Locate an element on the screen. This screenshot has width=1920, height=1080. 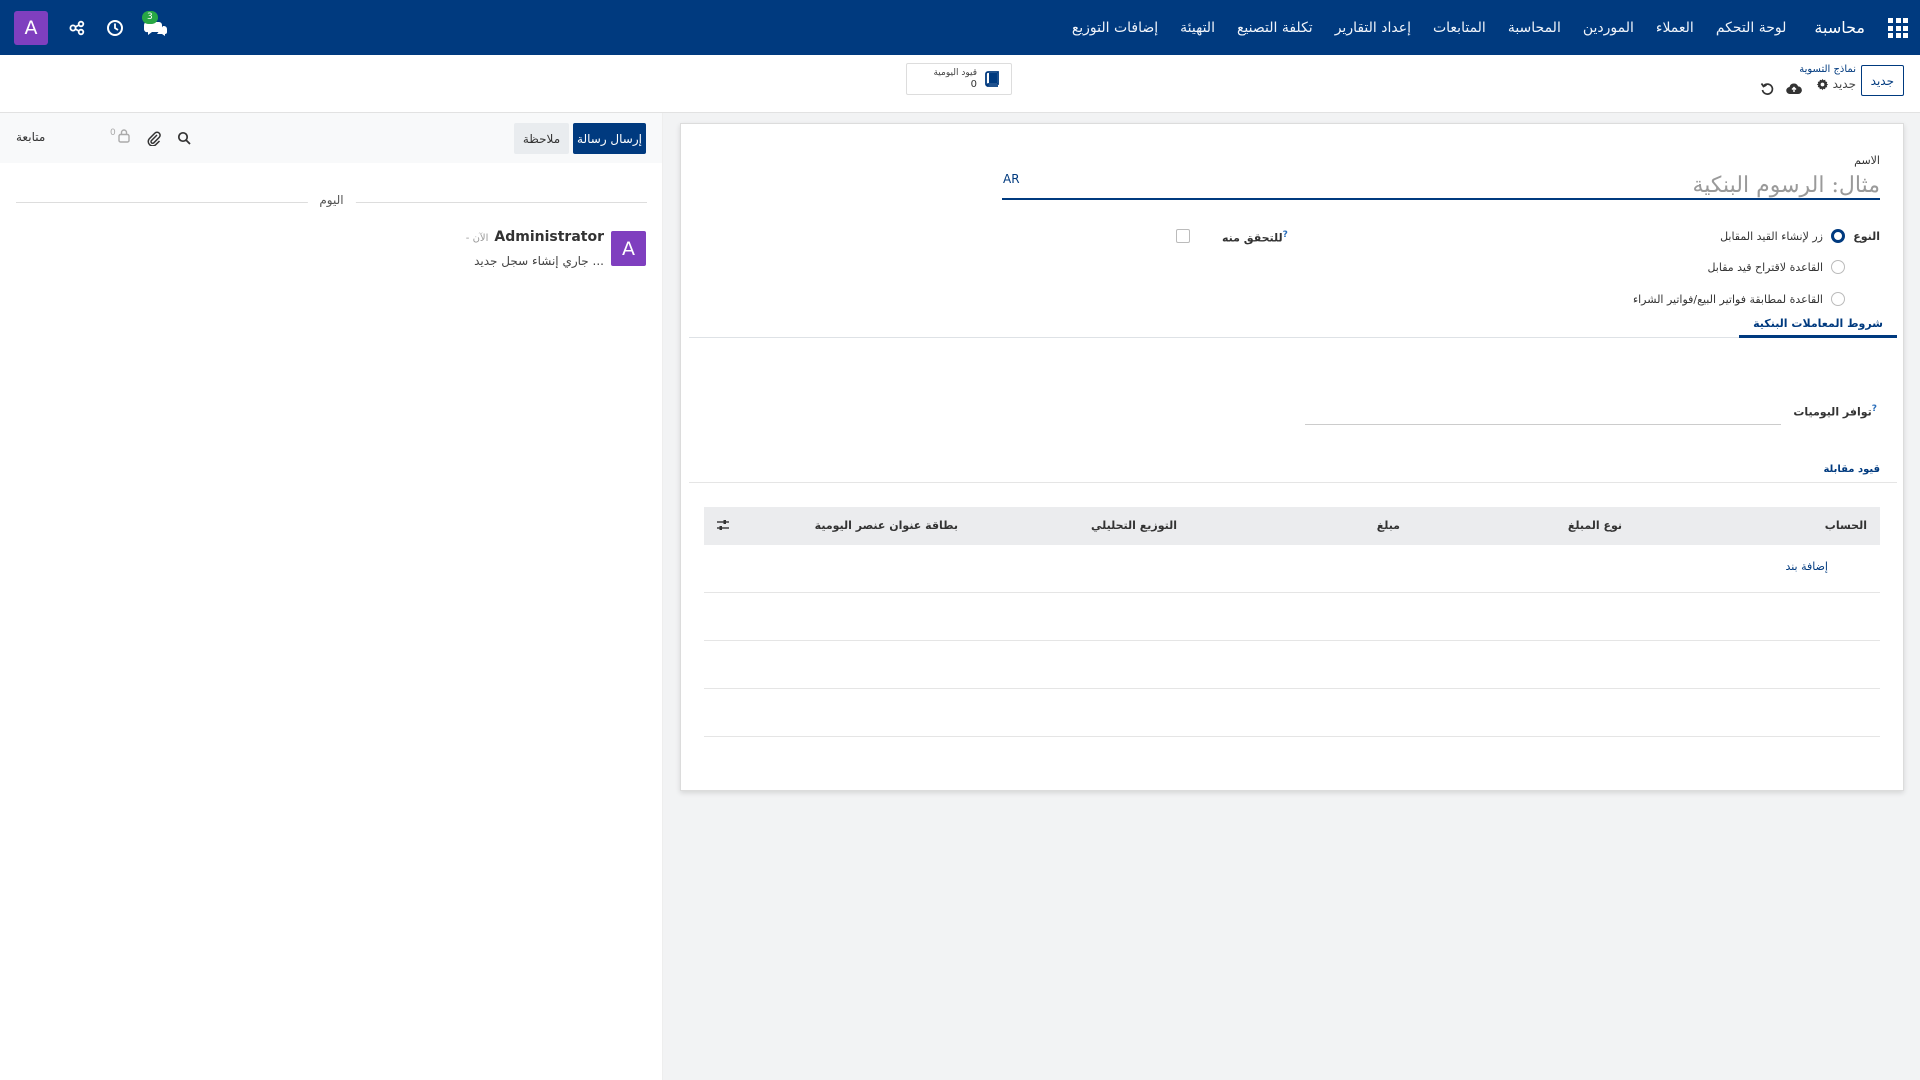
new-button: جديد is located at coordinates (1882, 80).